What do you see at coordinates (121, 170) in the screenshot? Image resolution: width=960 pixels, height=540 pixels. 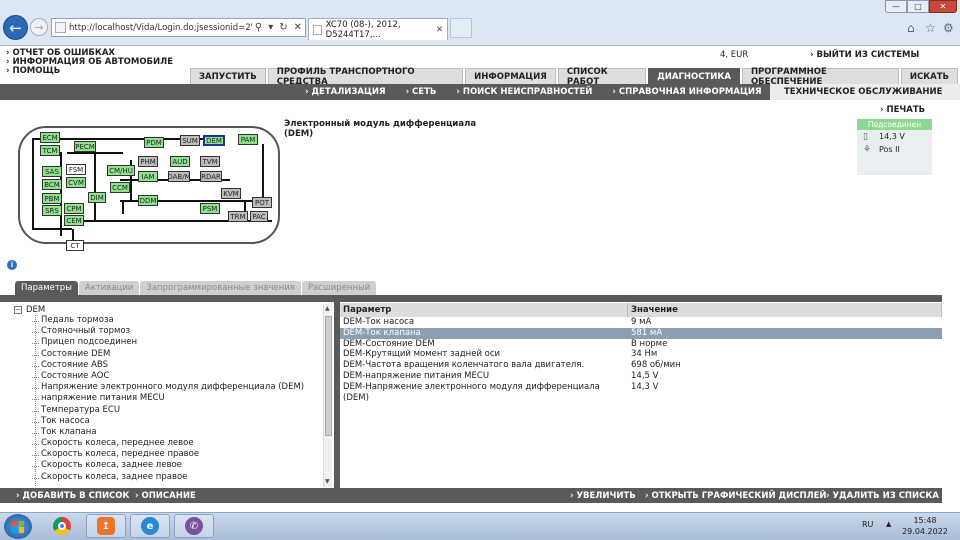 I see `module-cm-hu: CM/HU` at bounding box center [121, 170].